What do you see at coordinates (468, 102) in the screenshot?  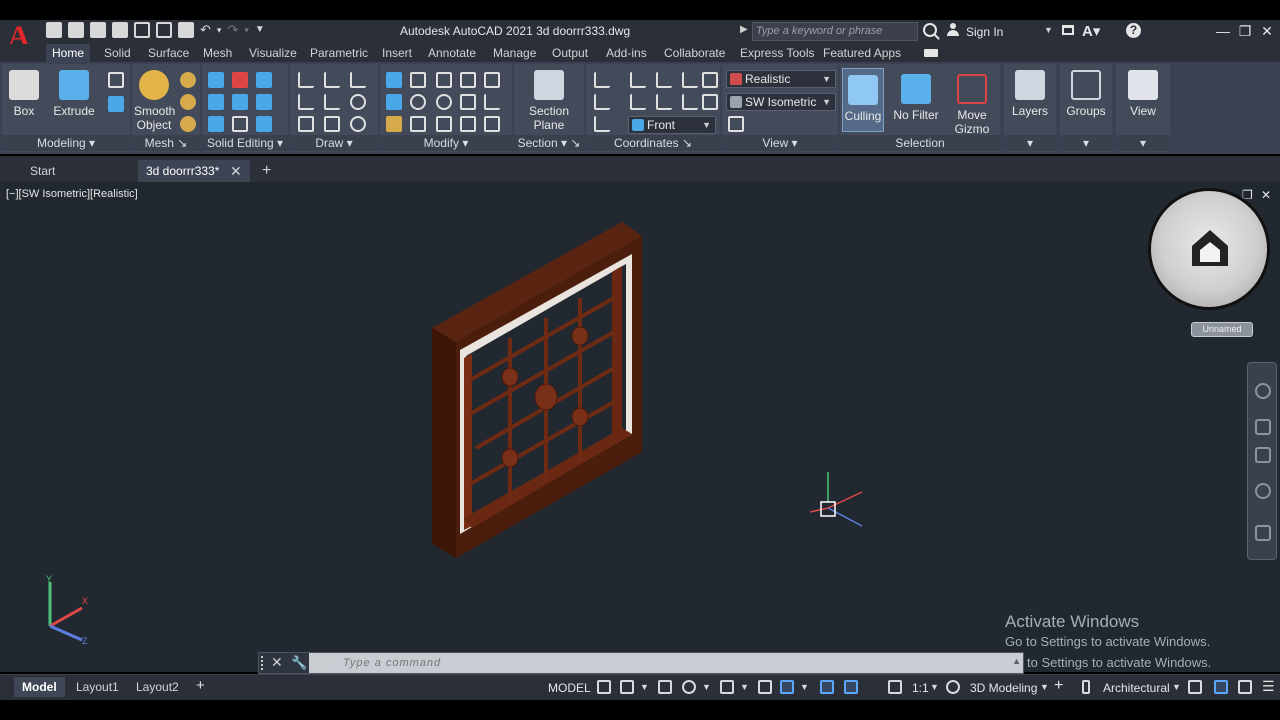 I see `scale-icon` at bounding box center [468, 102].